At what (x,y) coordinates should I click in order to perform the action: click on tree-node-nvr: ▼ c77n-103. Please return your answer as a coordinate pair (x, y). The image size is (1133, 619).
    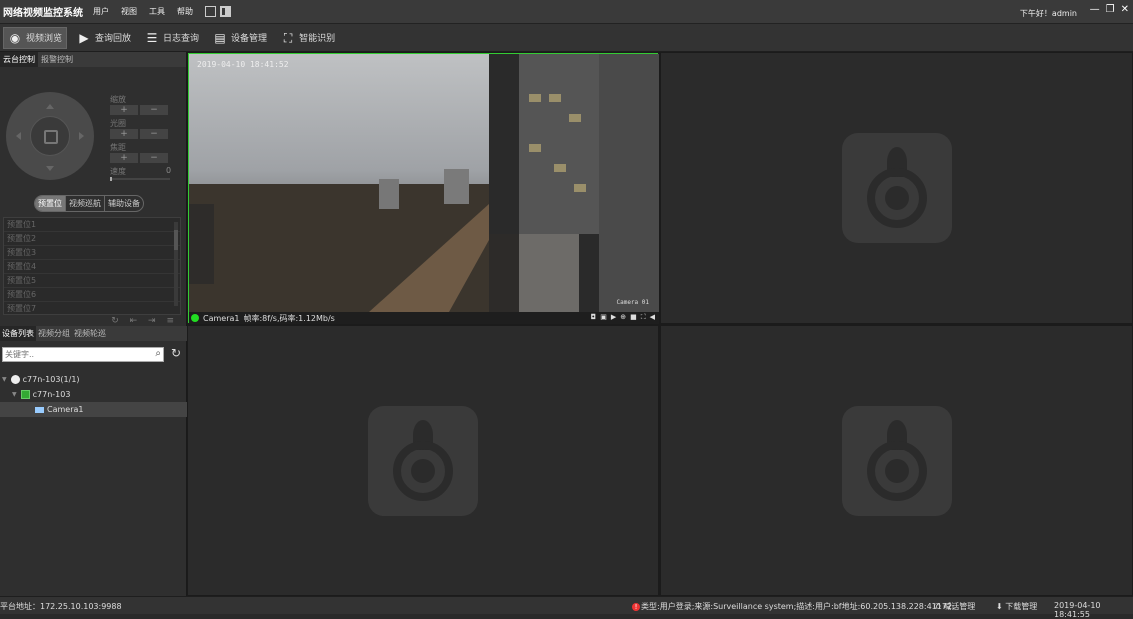
    Looking at the image, I should click on (93, 394).